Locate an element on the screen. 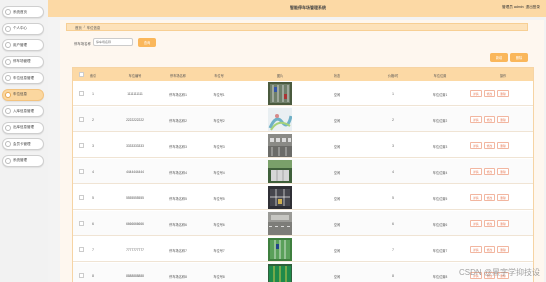  cell-code: 7777777777 is located at coordinates (135, 250).